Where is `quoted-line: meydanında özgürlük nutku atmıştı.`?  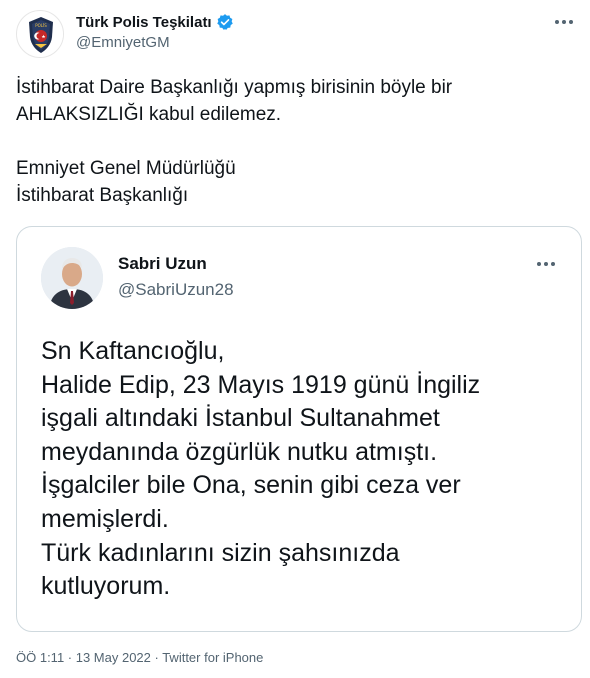 quoted-line: meydanında özgürlük nutku atmıştı. is located at coordinates (239, 451).